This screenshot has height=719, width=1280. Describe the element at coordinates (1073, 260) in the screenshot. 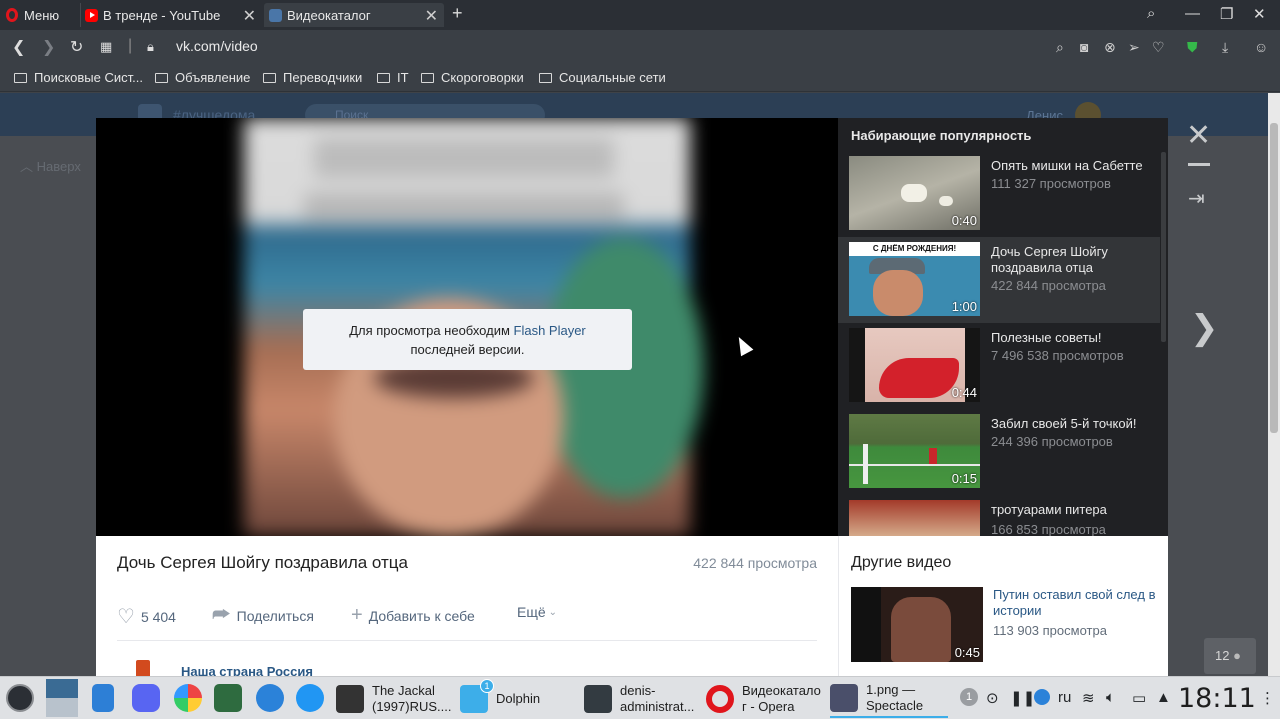

I see `video-title: Дочь Сергея Шойгу поздравила отца` at that location.